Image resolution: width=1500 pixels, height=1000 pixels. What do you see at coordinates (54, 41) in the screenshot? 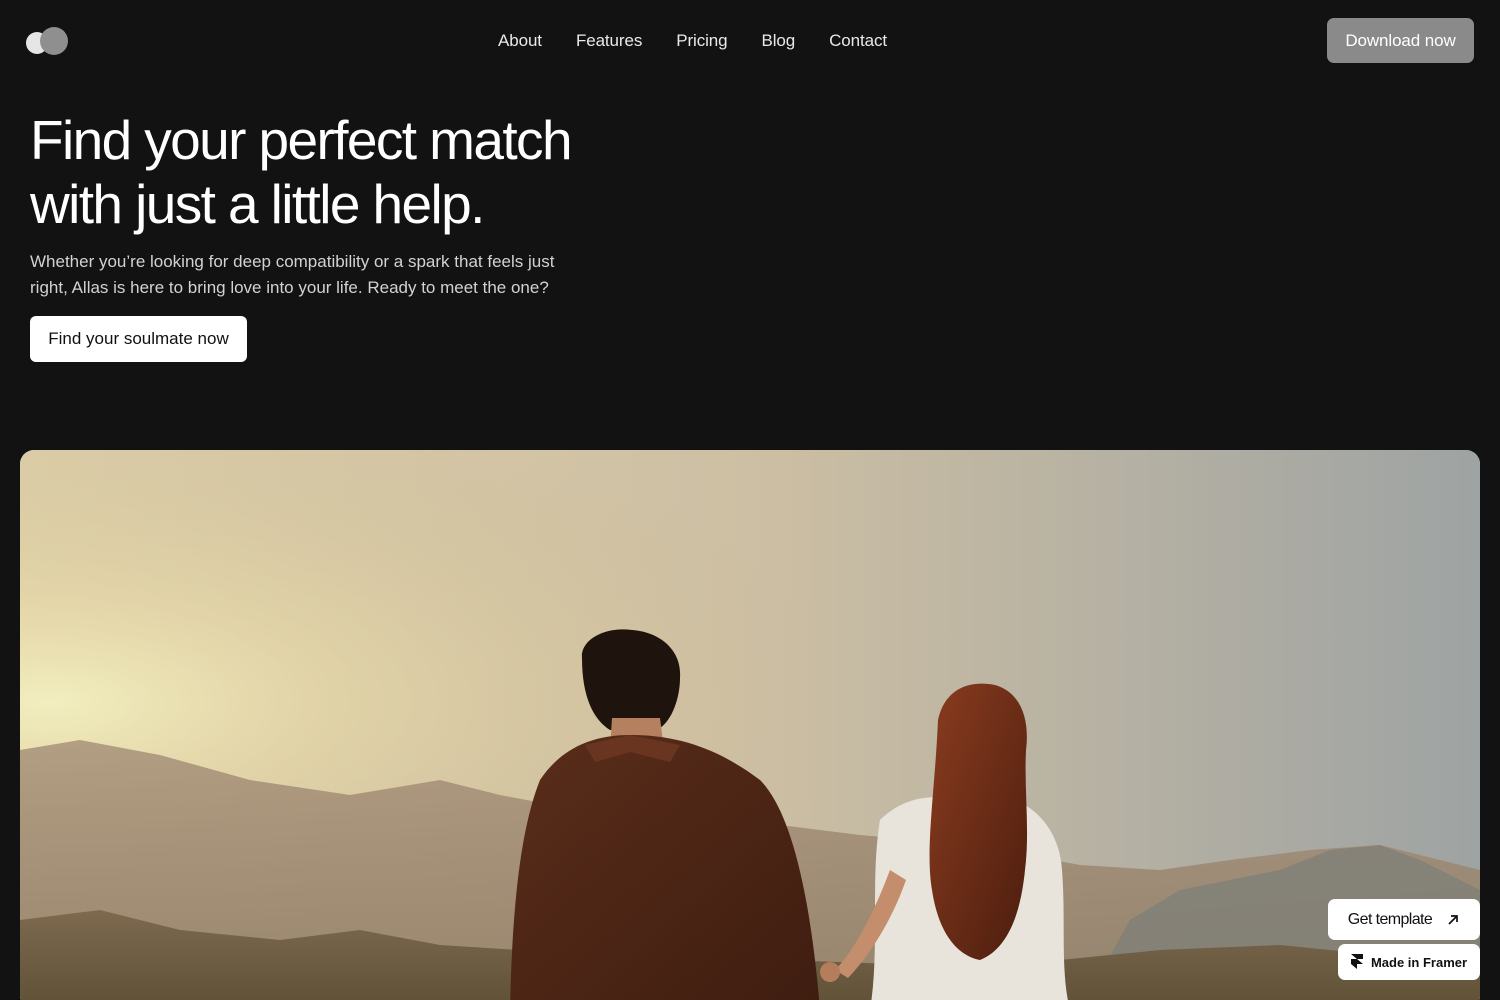
I see `logo-right-circle` at bounding box center [54, 41].